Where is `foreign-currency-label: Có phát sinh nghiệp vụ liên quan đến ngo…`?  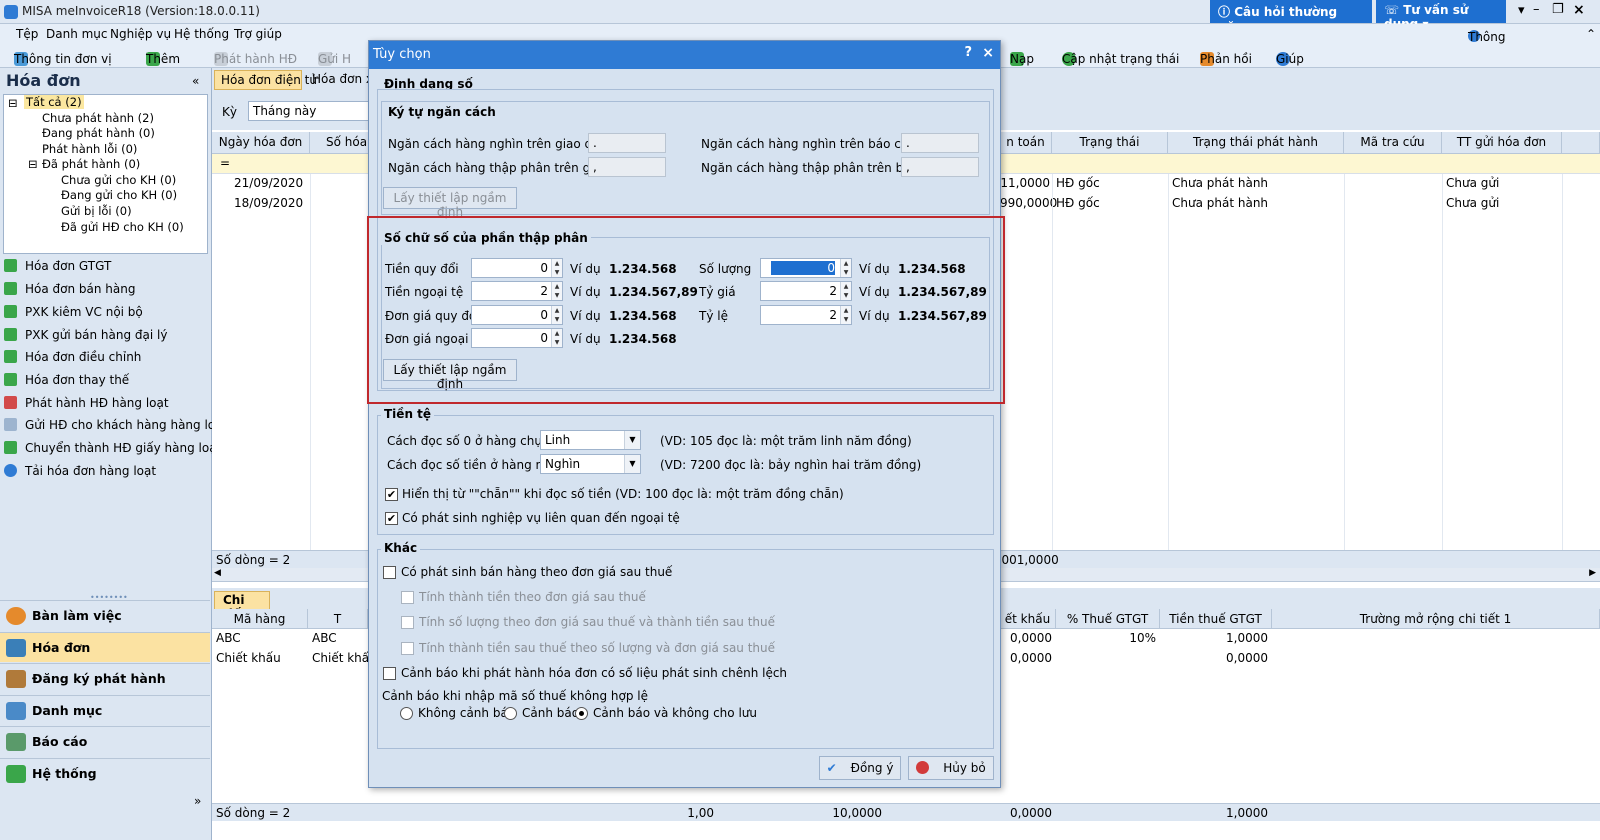
foreign-currency-label: Có phát sinh nghiệp vụ liên quan đến ngo… is located at coordinates (541, 518).